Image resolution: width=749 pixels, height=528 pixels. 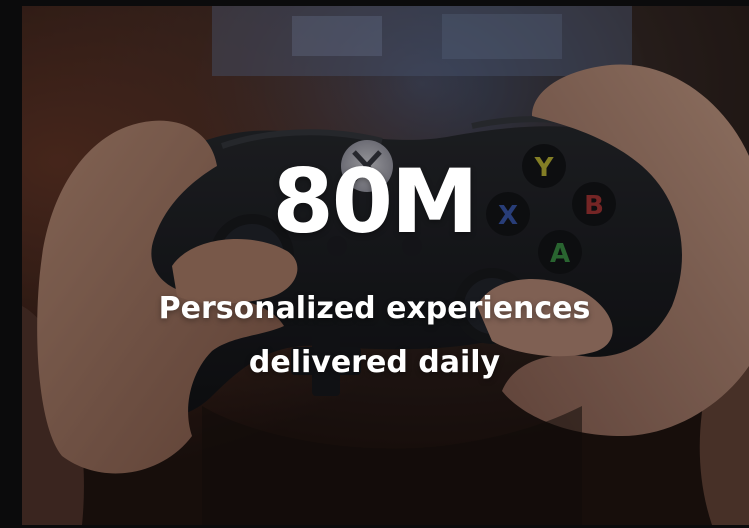 I want to click on stat-value: 80M, so click(x=375, y=201).